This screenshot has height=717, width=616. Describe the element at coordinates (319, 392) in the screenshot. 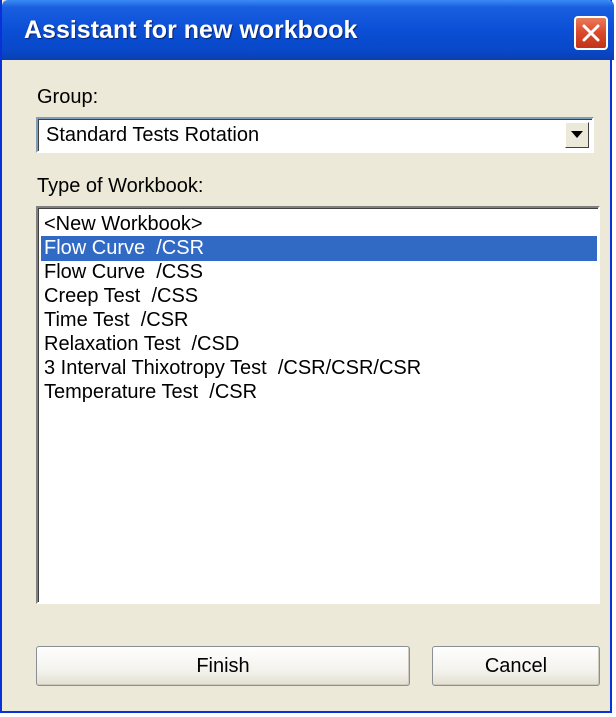

I see `list-item: Temperature Test /CSR` at that location.